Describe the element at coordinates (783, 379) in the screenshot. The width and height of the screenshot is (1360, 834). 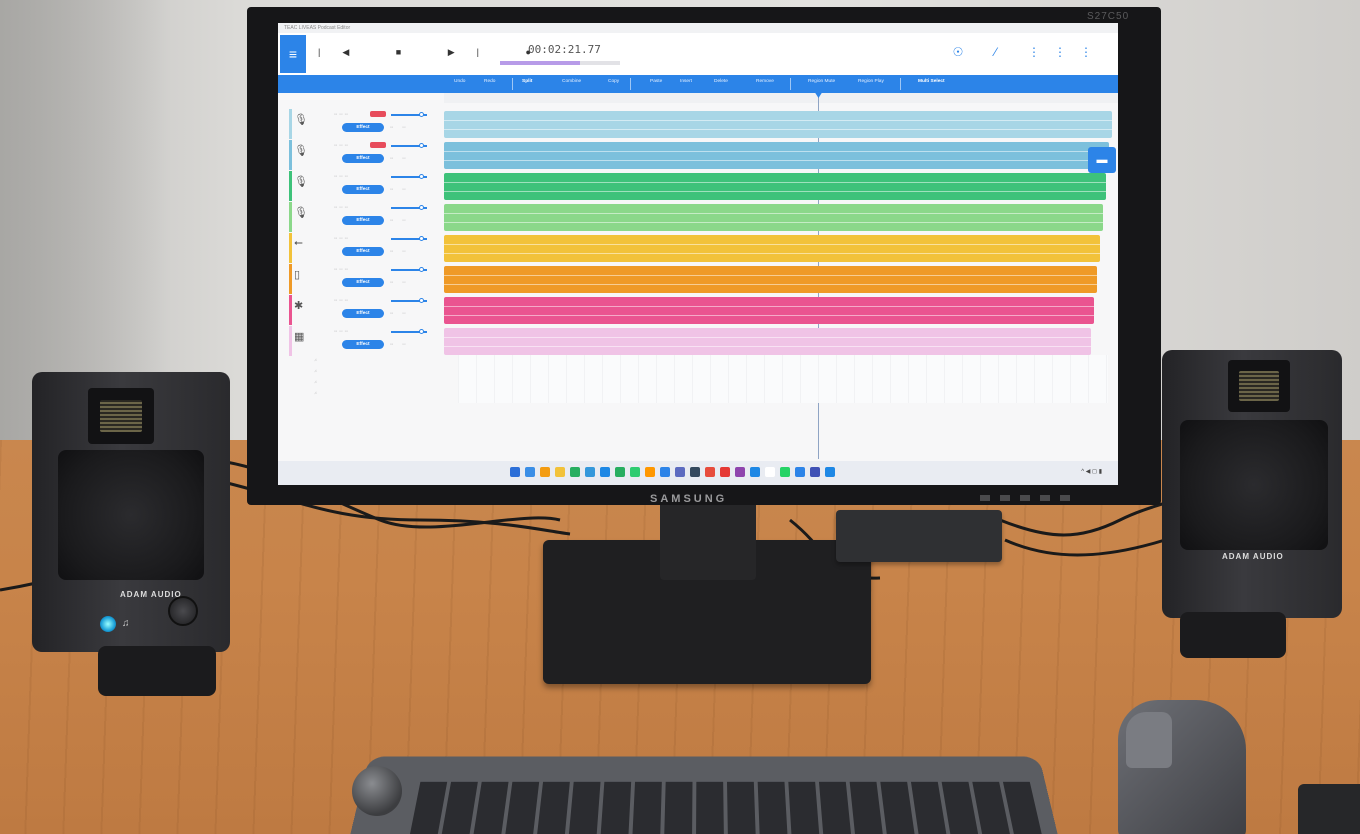
I see `empty-track-area` at that location.